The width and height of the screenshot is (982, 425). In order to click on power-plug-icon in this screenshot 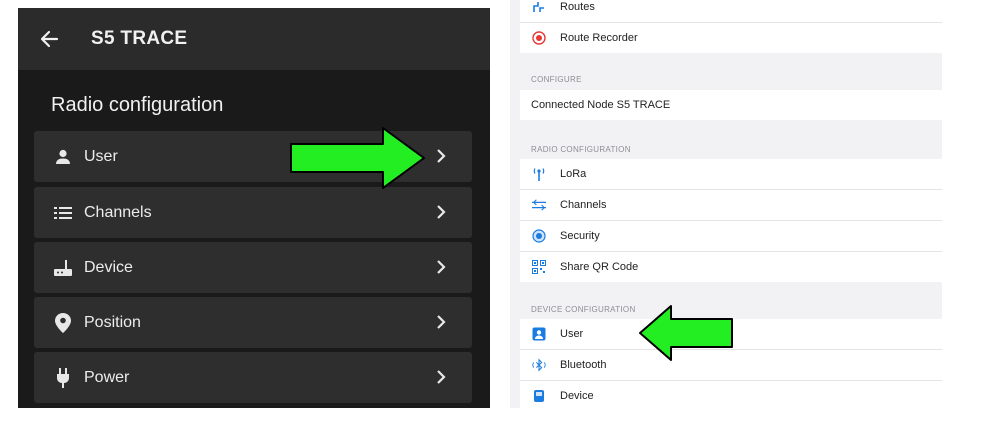, I will do `click(63, 378)`.